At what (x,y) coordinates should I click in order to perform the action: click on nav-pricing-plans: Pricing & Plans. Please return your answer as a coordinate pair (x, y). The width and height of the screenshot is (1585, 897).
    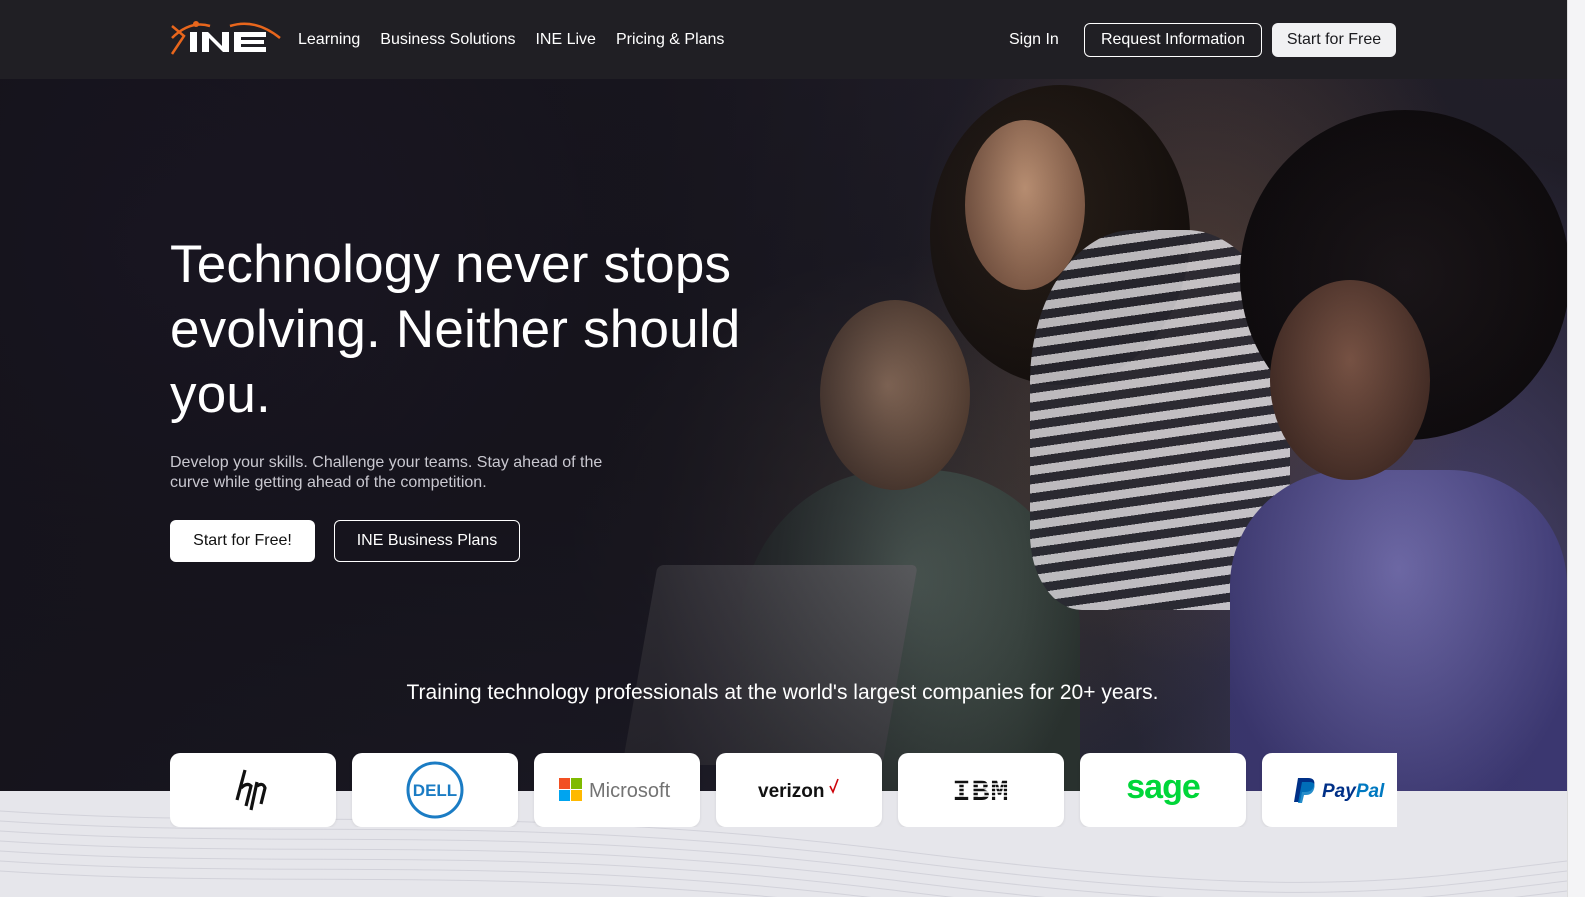
    Looking at the image, I should click on (670, 40).